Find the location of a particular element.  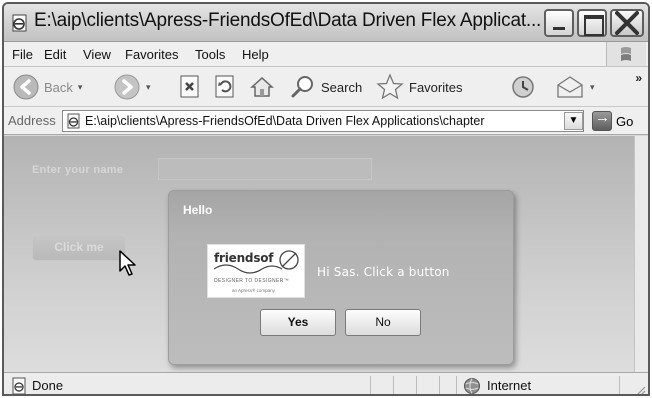

menu-help: Help is located at coordinates (255, 54).